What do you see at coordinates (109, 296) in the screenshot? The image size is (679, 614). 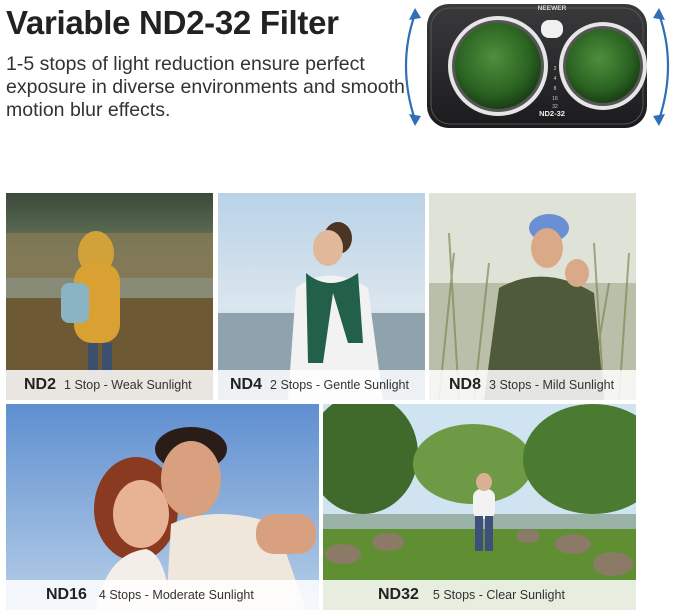 I see `photo-tile-nd2: ND2 1 Stop - Weak Sunlight` at bounding box center [109, 296].